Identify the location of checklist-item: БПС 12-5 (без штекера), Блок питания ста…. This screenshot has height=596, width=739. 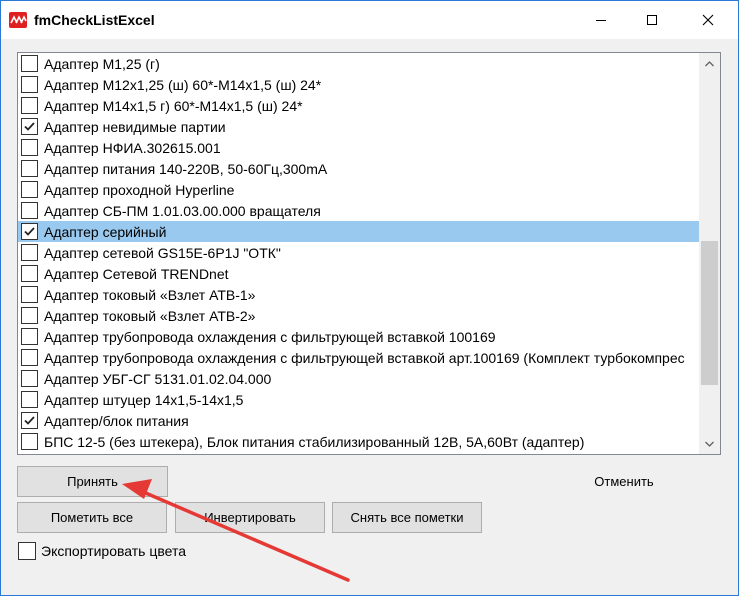
(358, 441).